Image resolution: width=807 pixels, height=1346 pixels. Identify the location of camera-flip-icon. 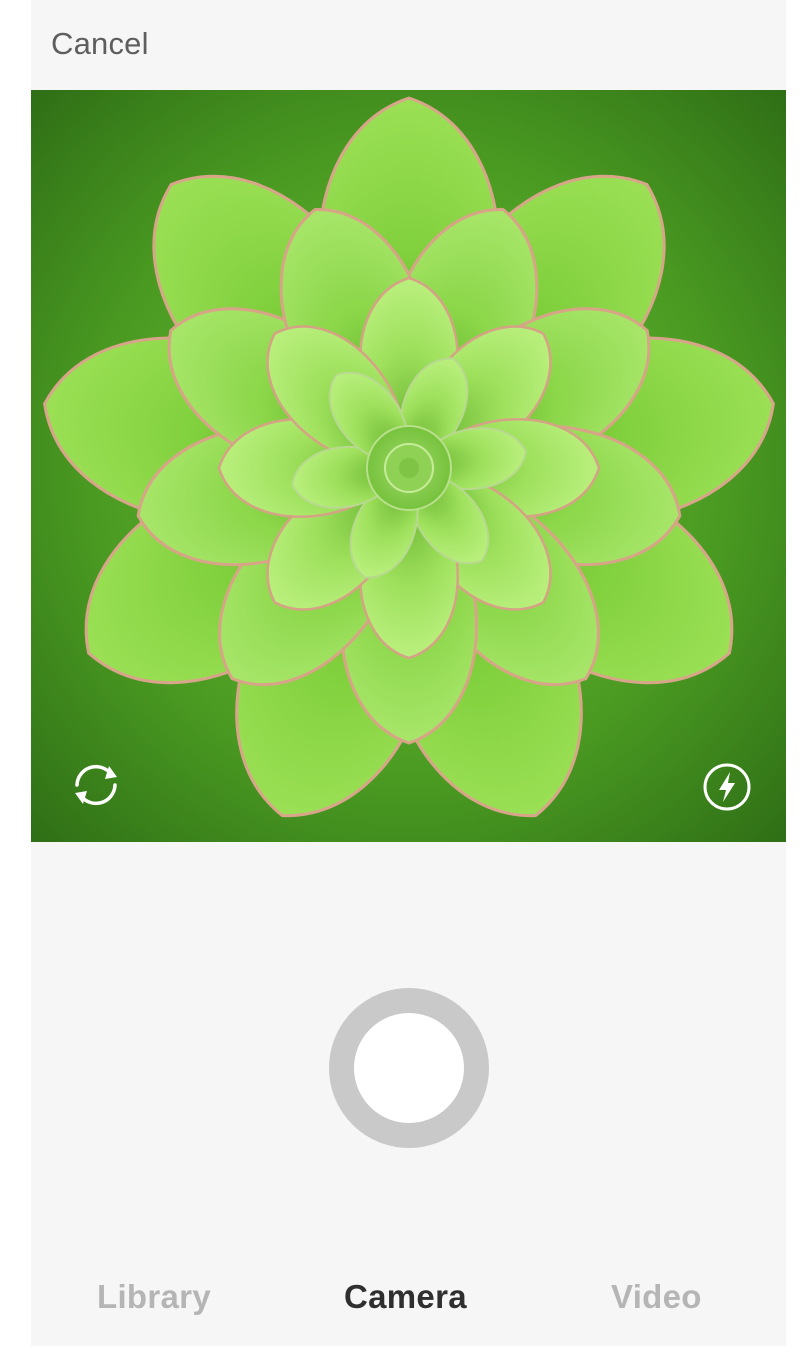
(96, 785).